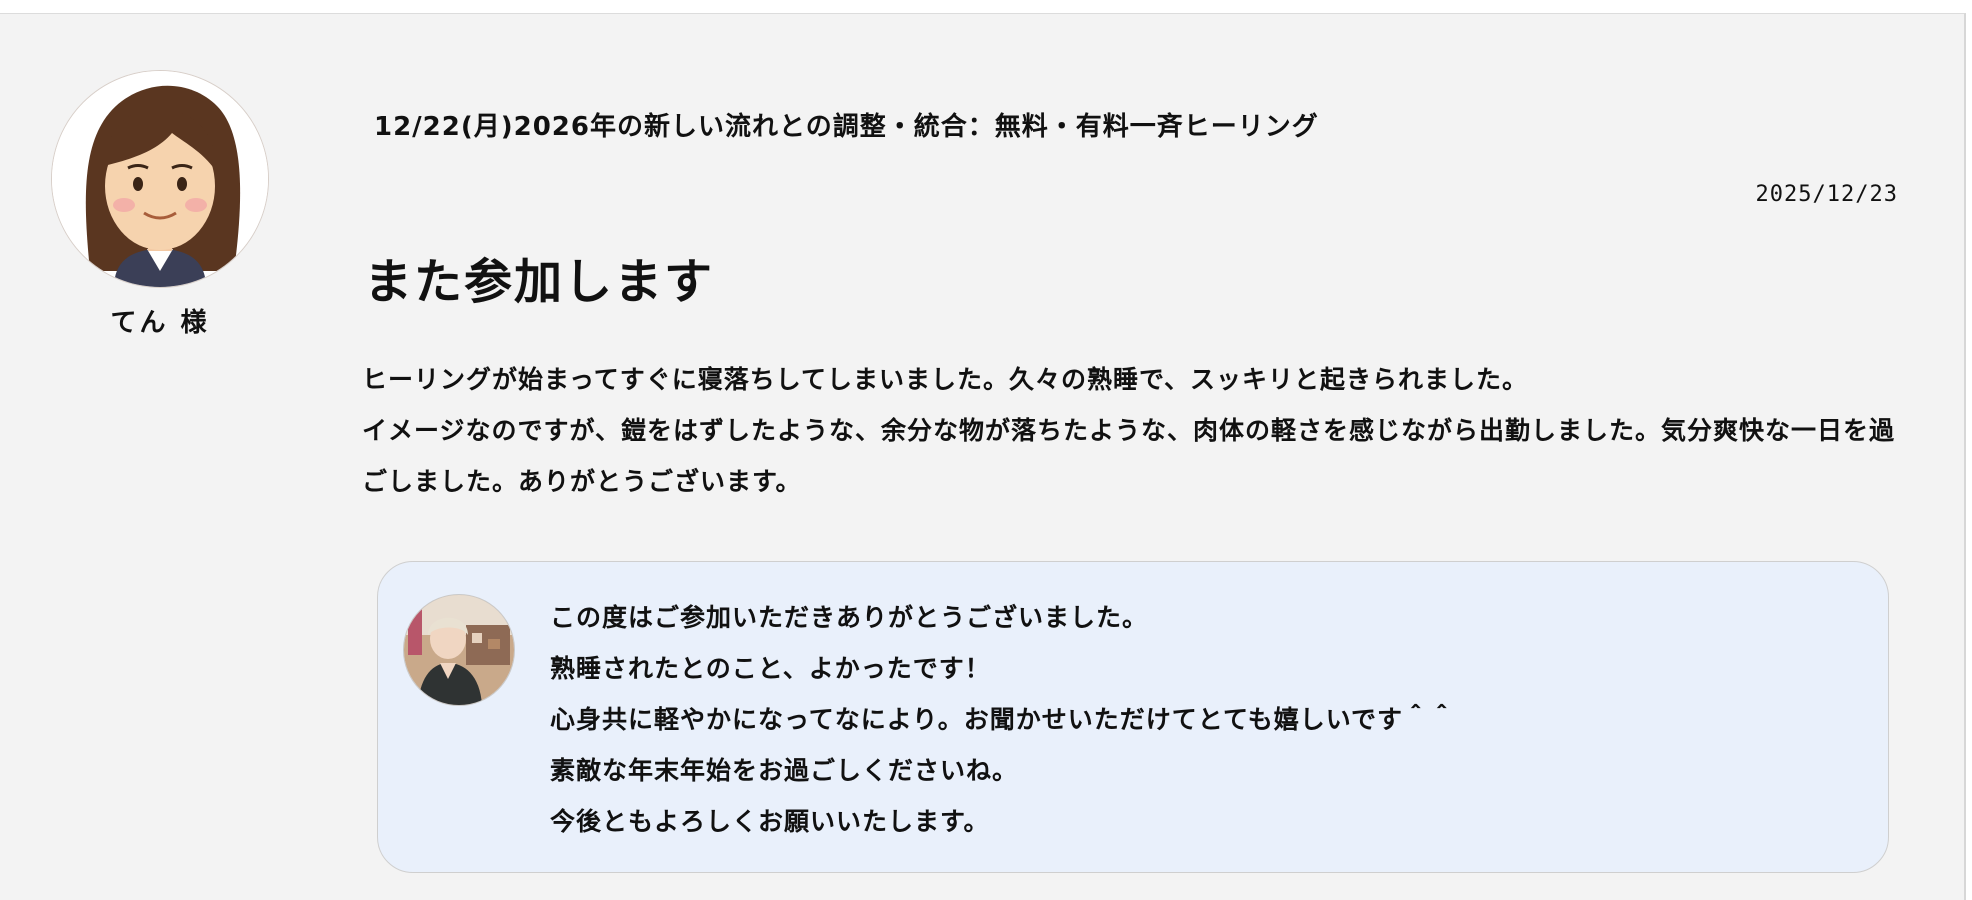 The width and height of the screenshot is (1972, 900). What do you see at coordinates (846, 127) in the screenshot?
I see `event-title: 12/22(月)2026年の新しい流れとの調整・統合：無料・有料一斉ヒーリング` at bounding box center [846, 127].